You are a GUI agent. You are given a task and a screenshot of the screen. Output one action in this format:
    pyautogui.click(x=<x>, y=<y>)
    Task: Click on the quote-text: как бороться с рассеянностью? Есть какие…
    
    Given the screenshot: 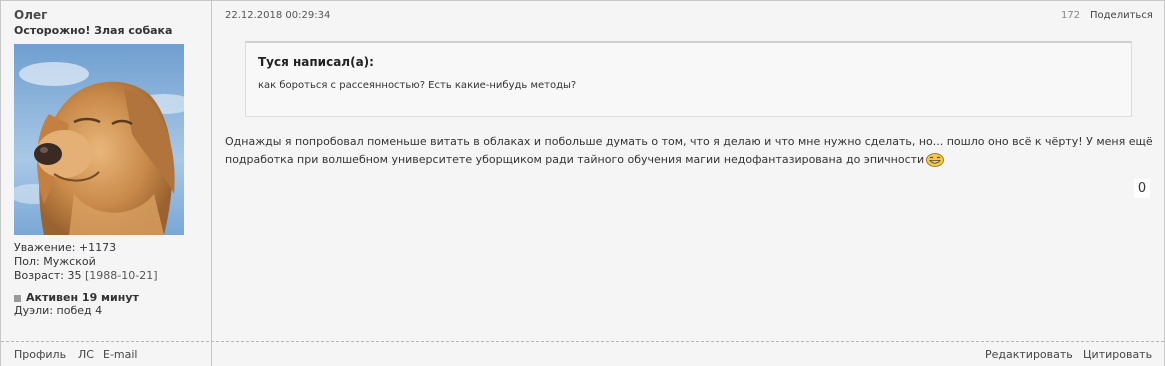 What is the action you would take?
    pyautogui.click(x=417, y=85)
    